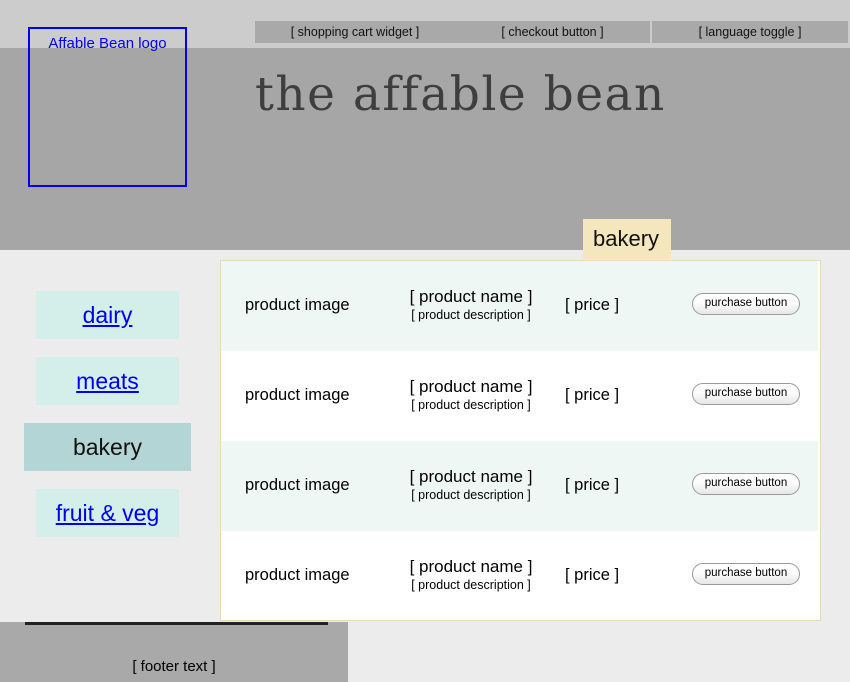 The width and height of the screenshot is (850, 682). What do you see at coordinates (174, 666) in the screenshot?
I see `footer-text: [ footer text ]` at bounding box center [174, 666].